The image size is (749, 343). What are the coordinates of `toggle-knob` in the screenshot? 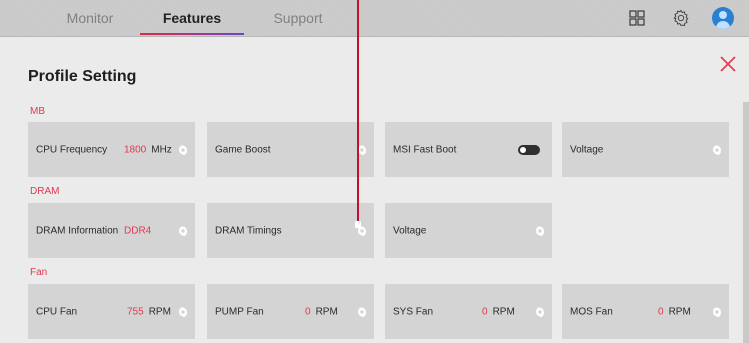 It's located at (523, 149).